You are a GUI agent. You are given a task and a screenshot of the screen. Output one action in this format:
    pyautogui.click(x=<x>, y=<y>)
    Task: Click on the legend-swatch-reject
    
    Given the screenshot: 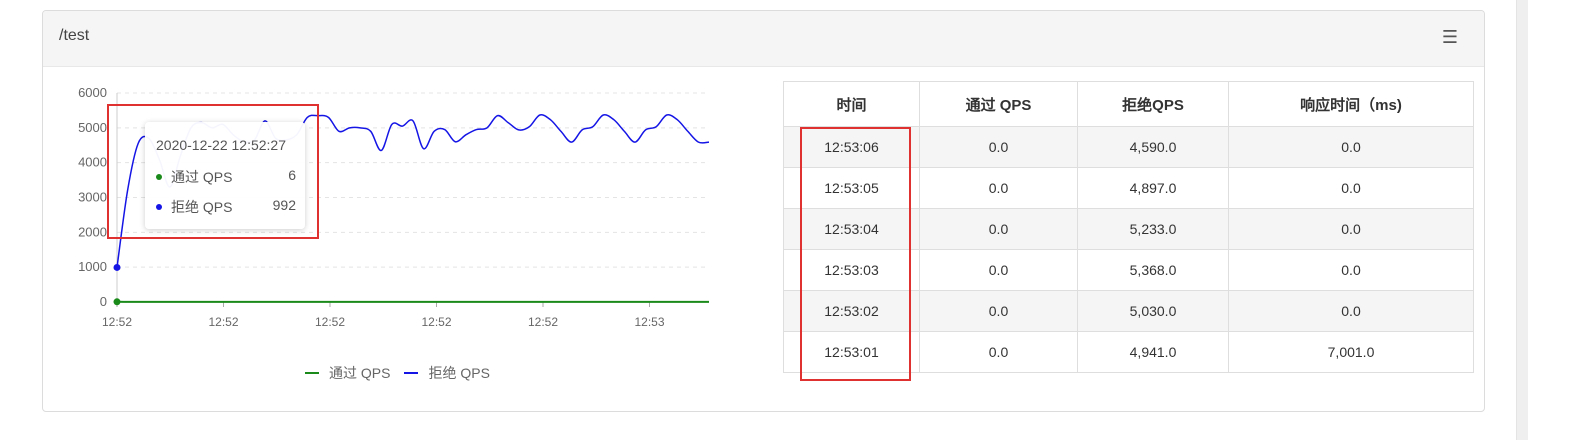 What is the action you would take?
    pyautogui.click(x=411, y=373)
    